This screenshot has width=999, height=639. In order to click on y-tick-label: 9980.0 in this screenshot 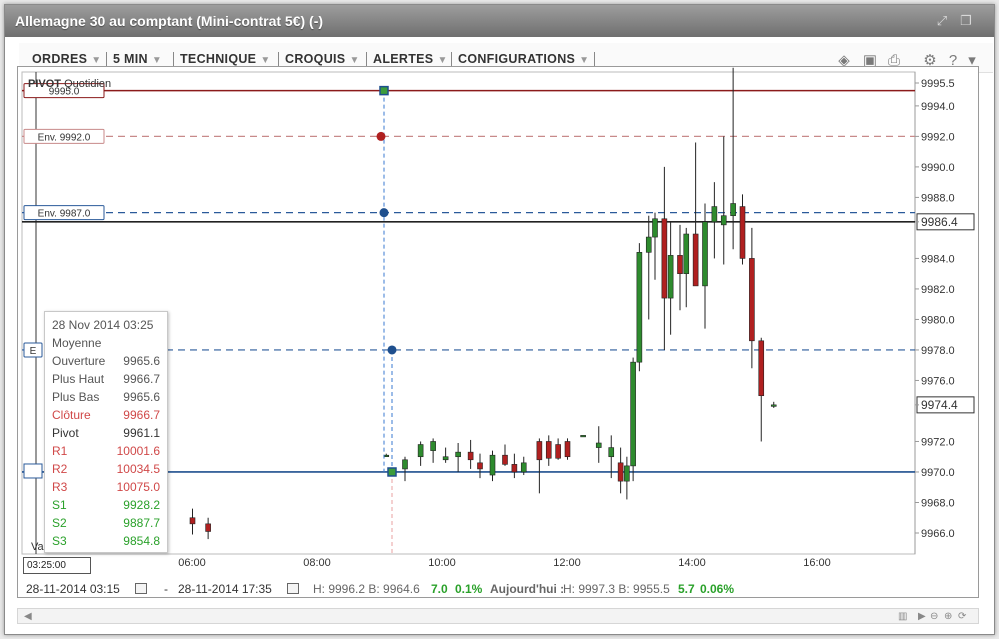, I will do `click(938, 320)`.